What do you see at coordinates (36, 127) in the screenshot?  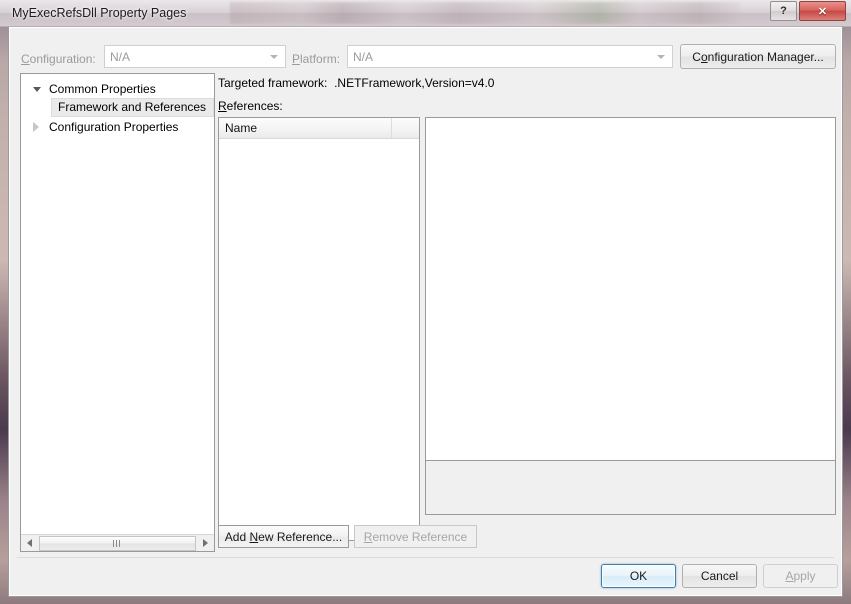 I see `triangle-collapsed-icon` at bounding box center [36, 127].